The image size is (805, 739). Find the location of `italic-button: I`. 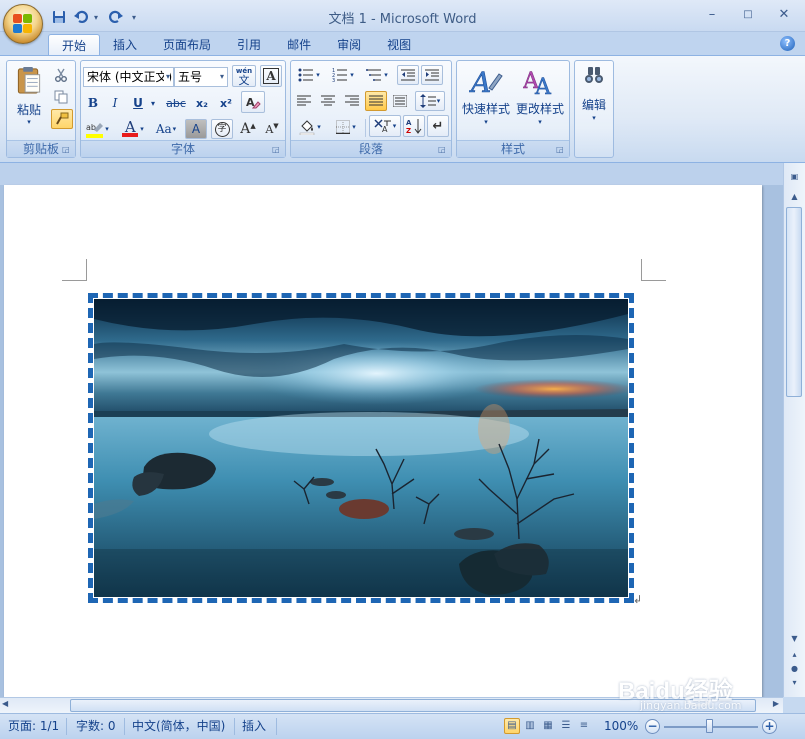

italic-button: I is located at coordinates (115, 103).